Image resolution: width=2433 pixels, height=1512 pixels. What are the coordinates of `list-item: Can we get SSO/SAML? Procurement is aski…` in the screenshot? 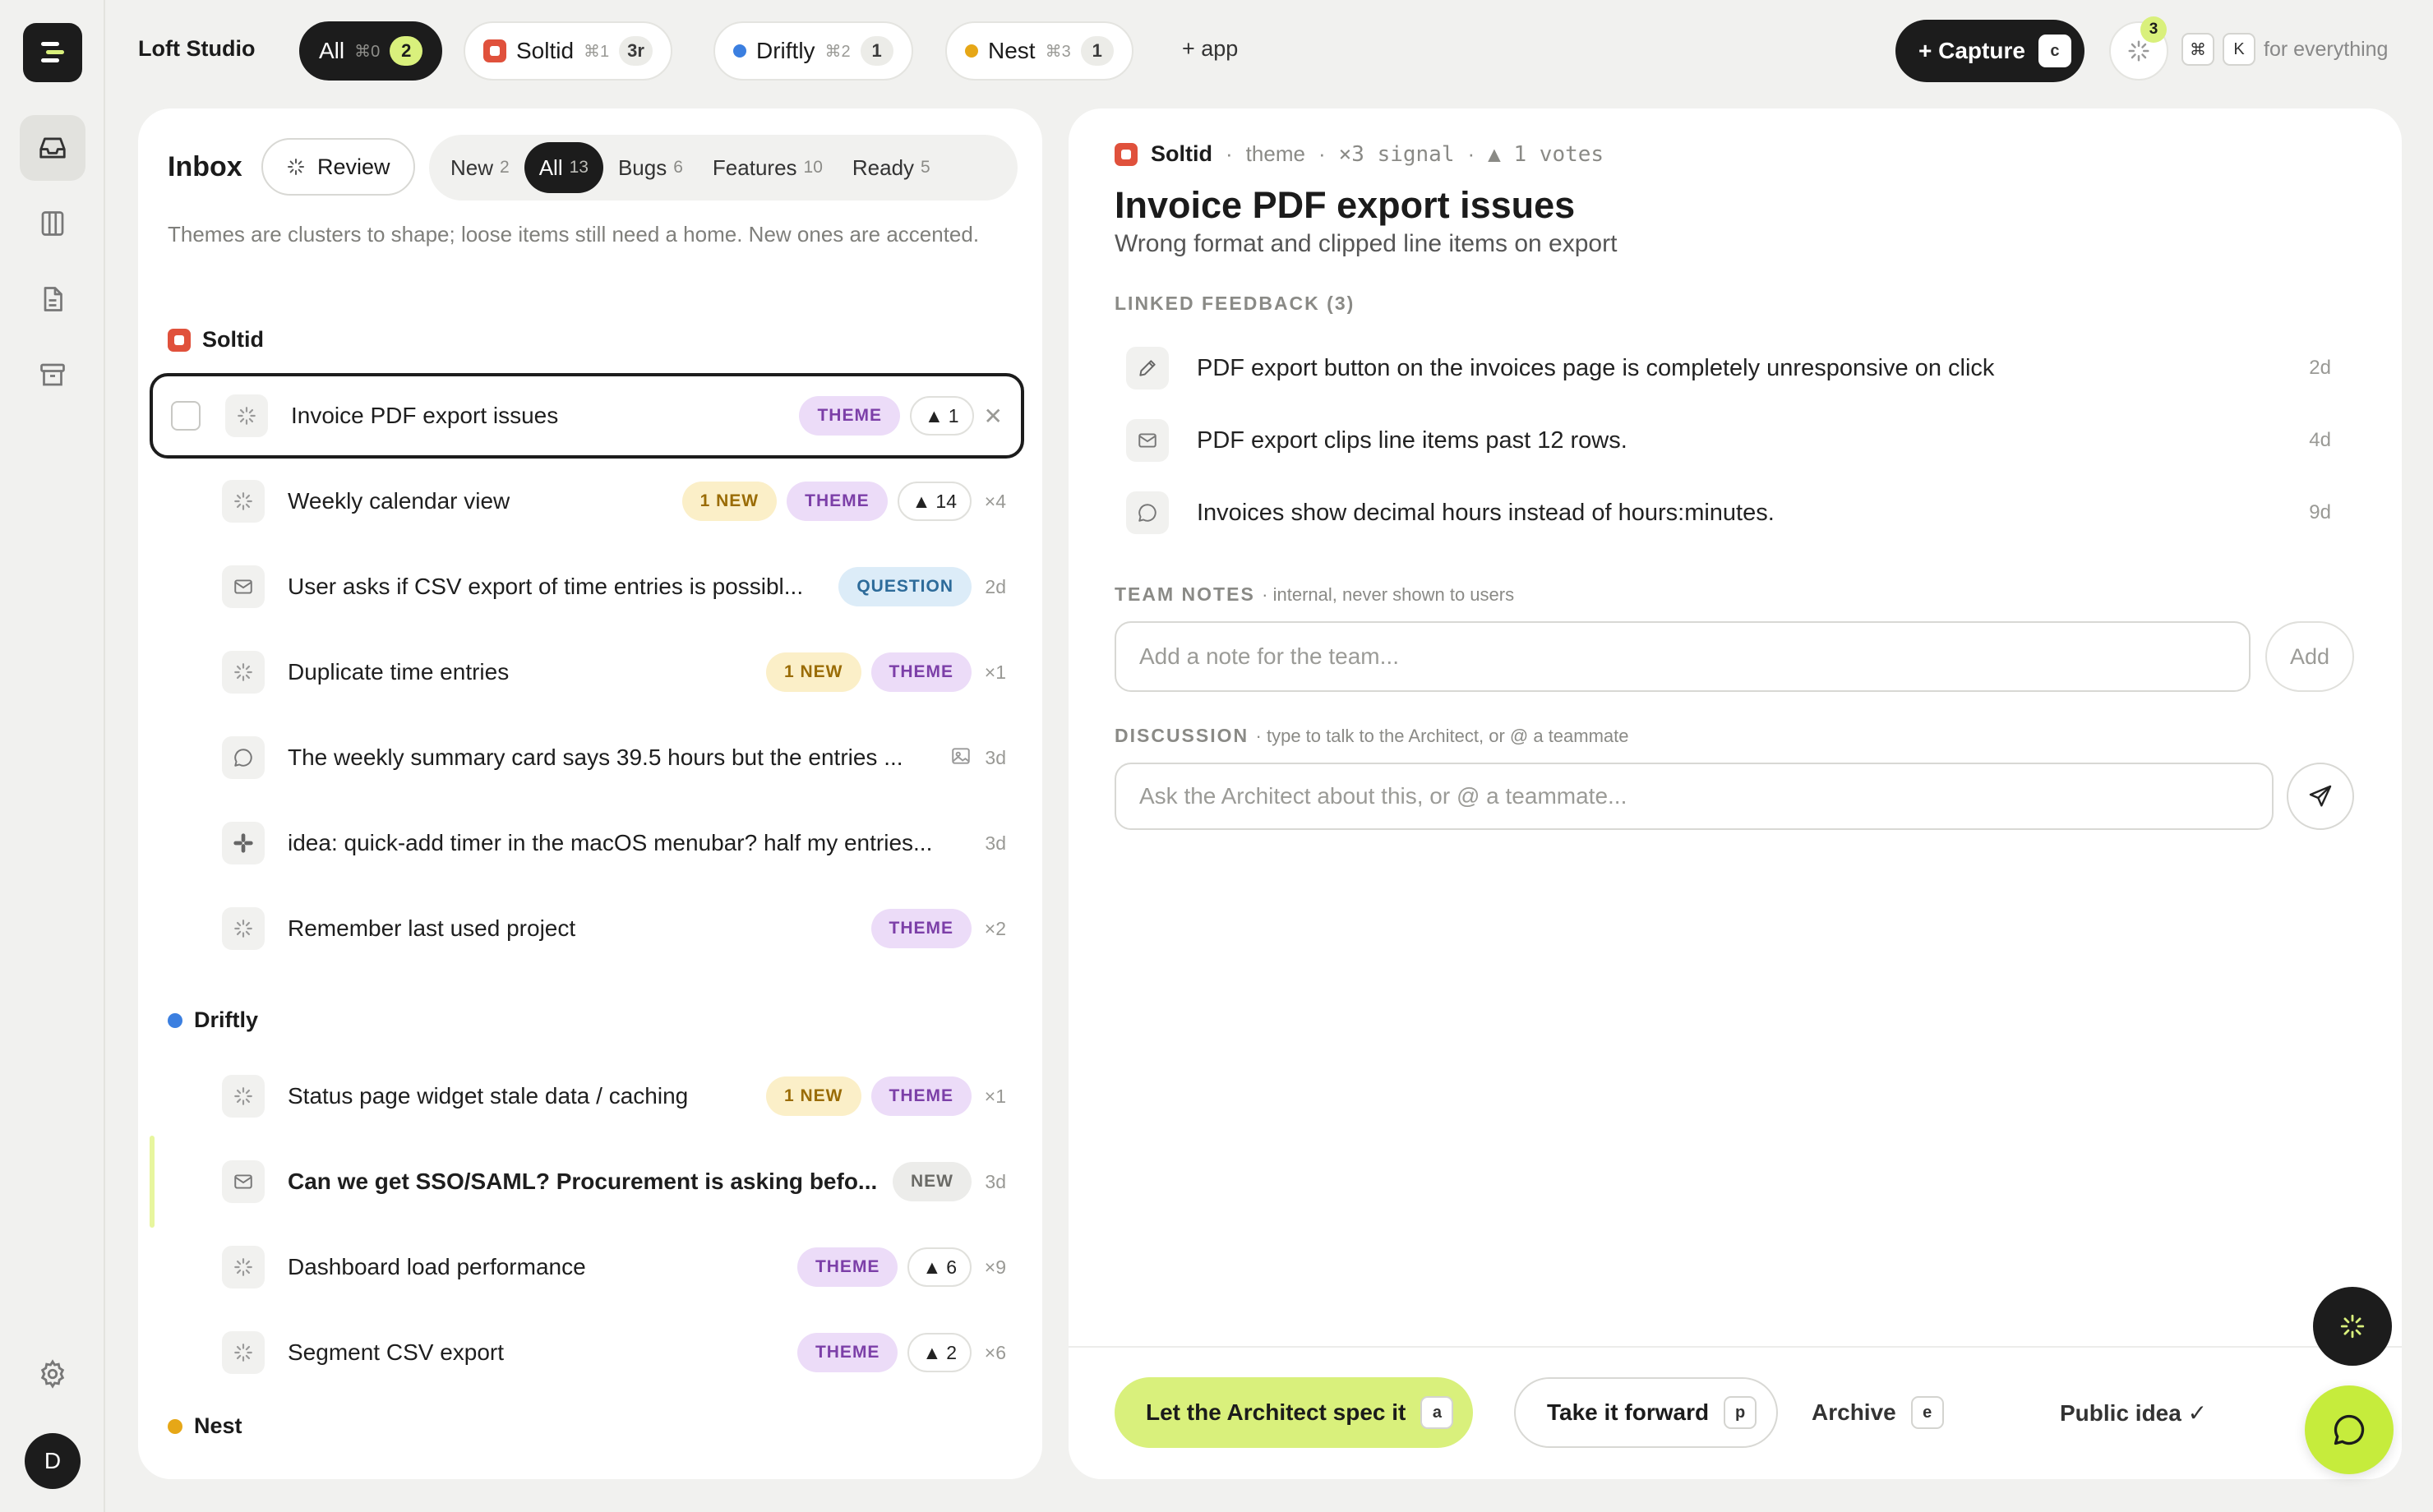 It's located at (587, 1182).